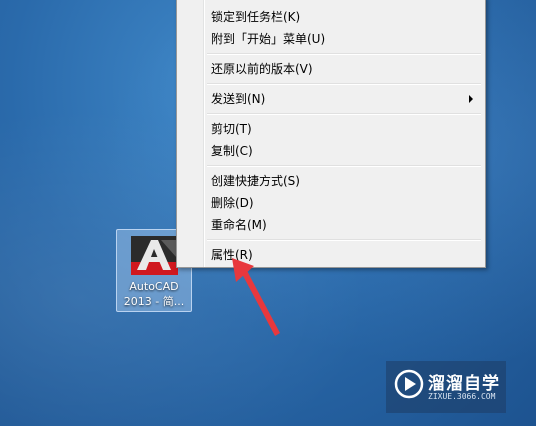 The height and width of the screenshot is (426, 536). What do you see at coordinates (232, 203) in the screenshot?
I see `menu-item-label: 删除(D)` at bounding box center [232, 203].